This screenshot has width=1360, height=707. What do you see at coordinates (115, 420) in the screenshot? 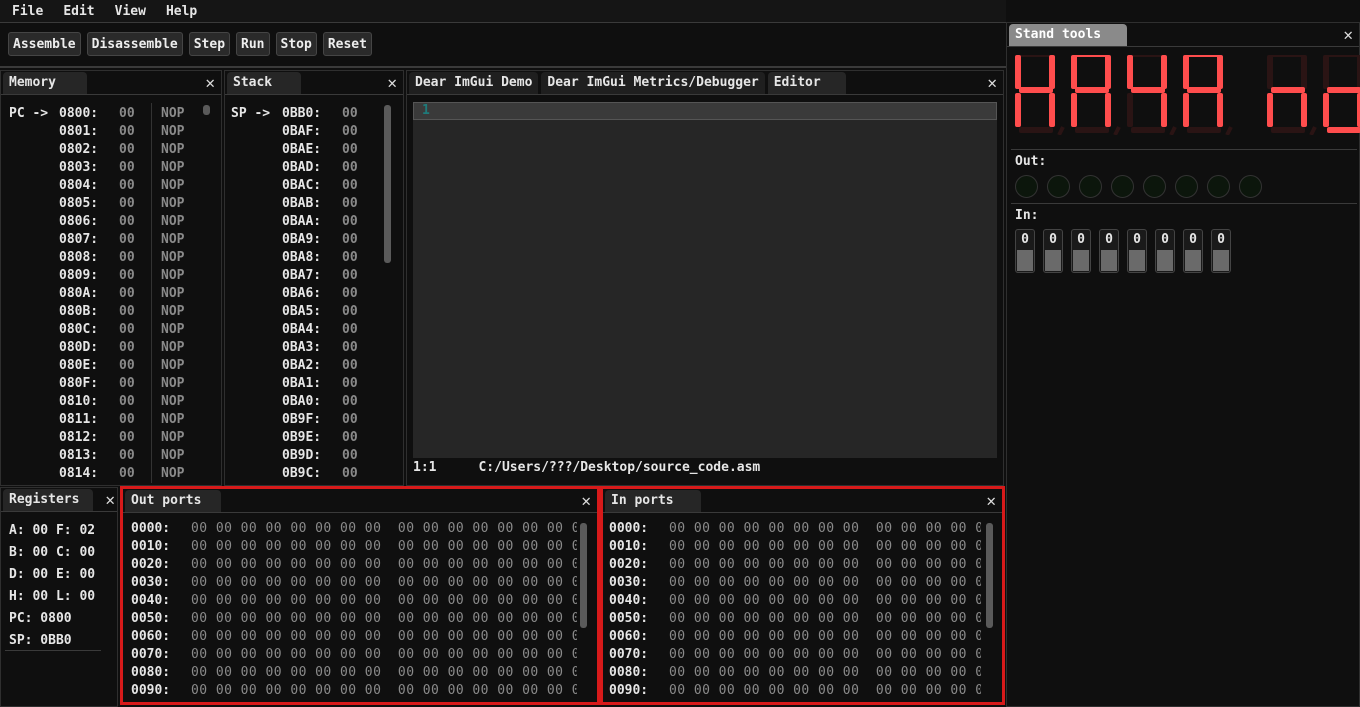
I see `memory-row: 0811: 00 NOP` at bounding box center [115, 420].